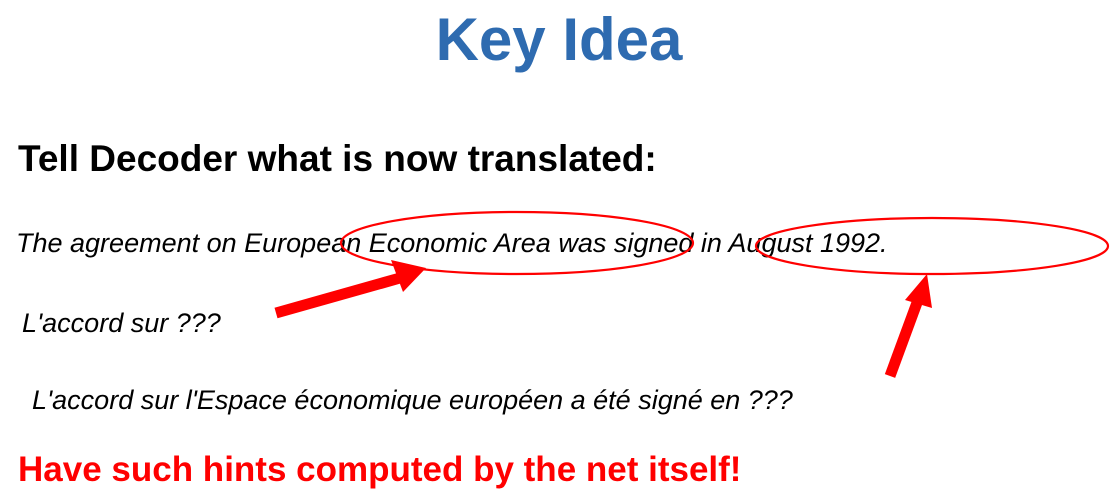  What do you see at coordinates (121, 323) in the screenshot?
I see `partial-translation-1: L'accord sur ???` at bounding box center [121, 323].